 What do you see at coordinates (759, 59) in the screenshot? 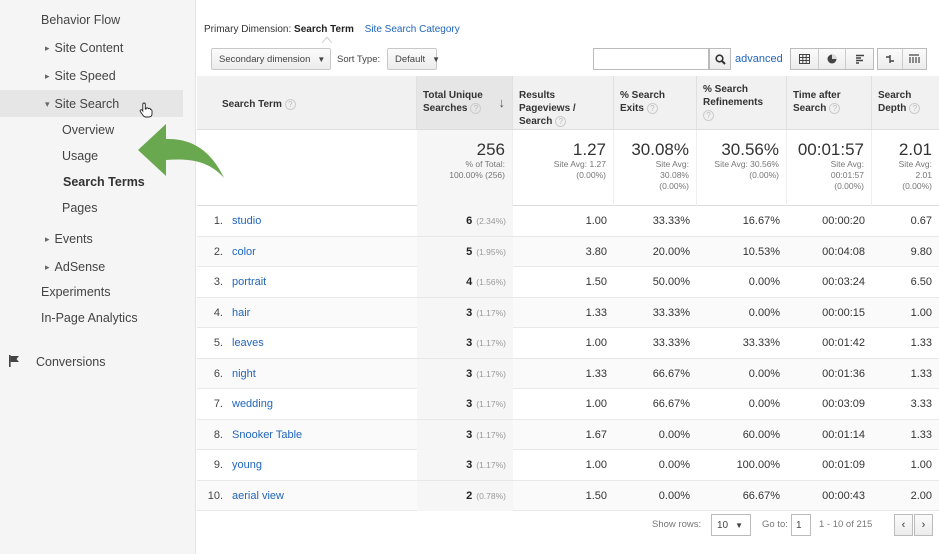
I see `advanced-filter-link: advanced` at bounding box center [759, 59].